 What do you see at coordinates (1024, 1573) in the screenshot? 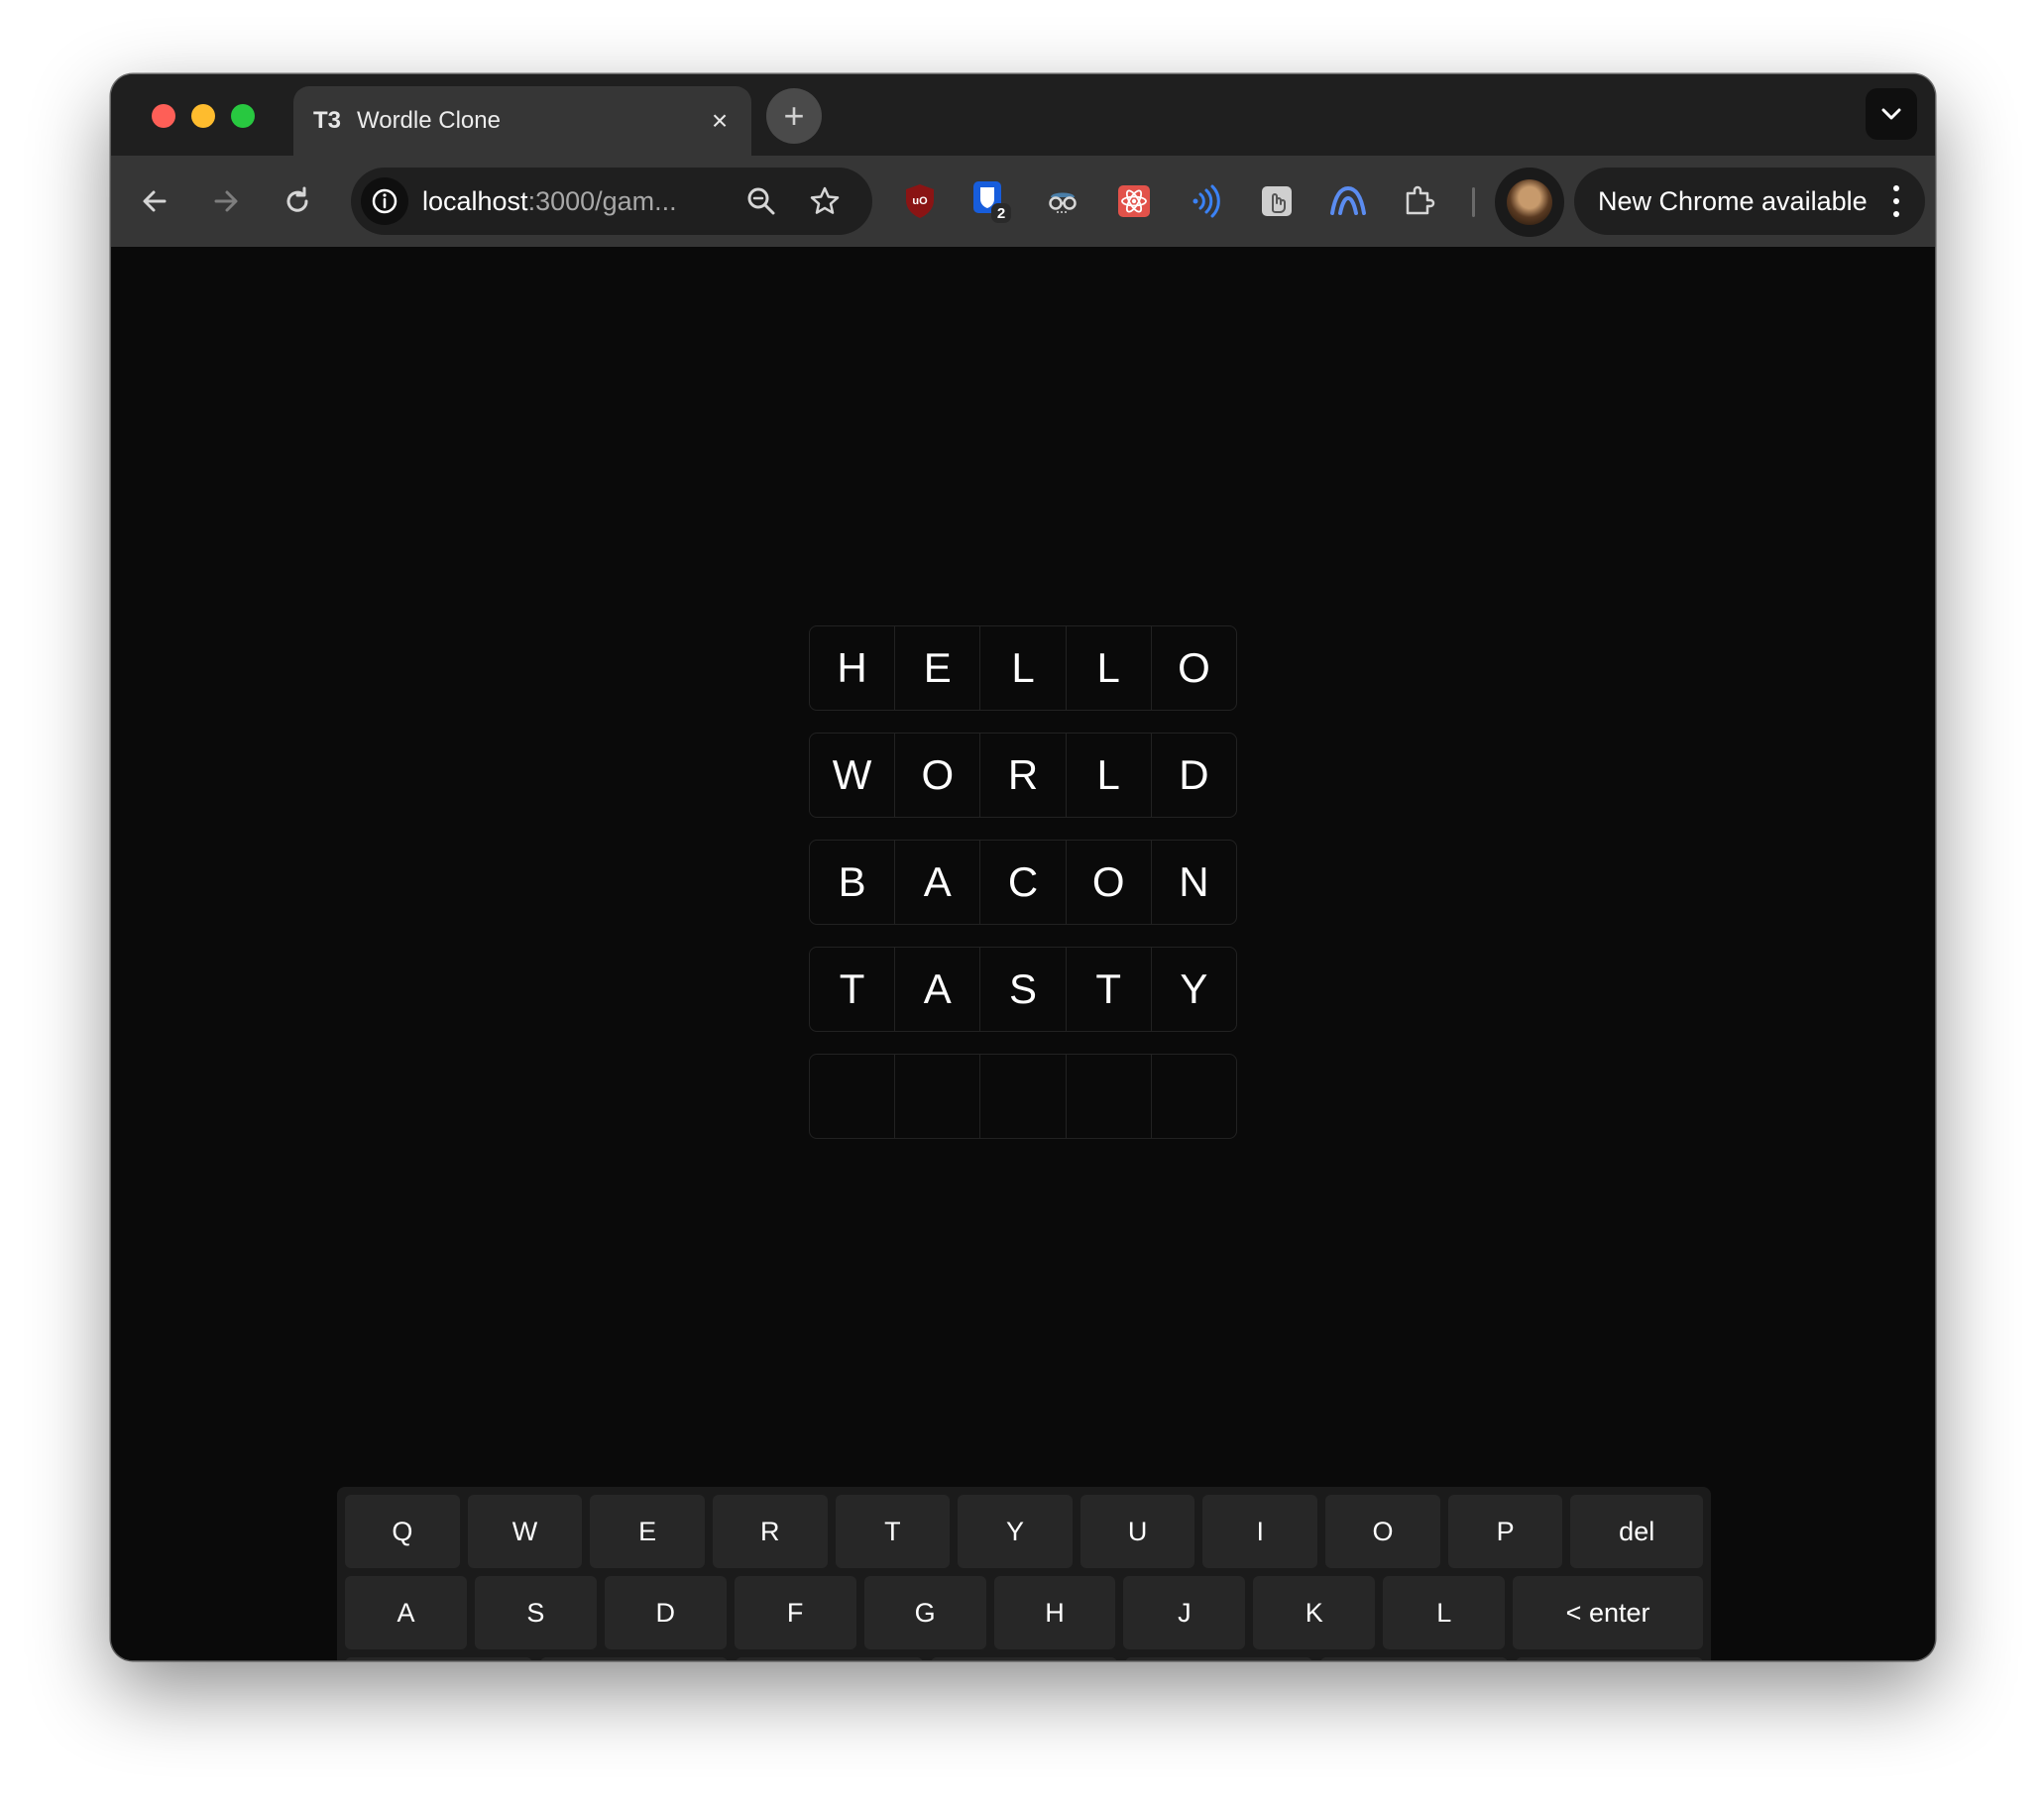
I see `on-screen-keyboard: Q W E R T Y U I O P del A S D F G H J K` at bounding box center [1024, 1573].